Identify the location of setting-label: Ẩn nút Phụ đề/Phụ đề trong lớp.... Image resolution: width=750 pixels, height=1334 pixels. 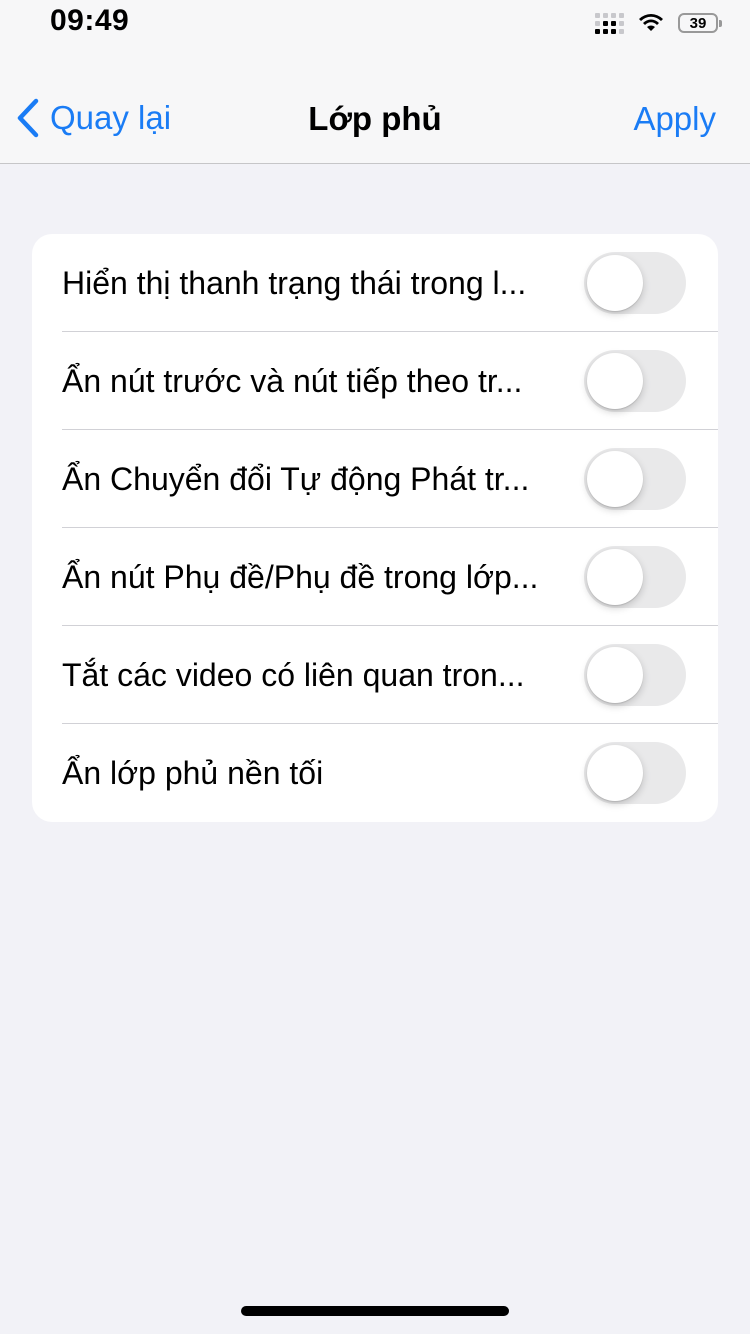
(300, 577).